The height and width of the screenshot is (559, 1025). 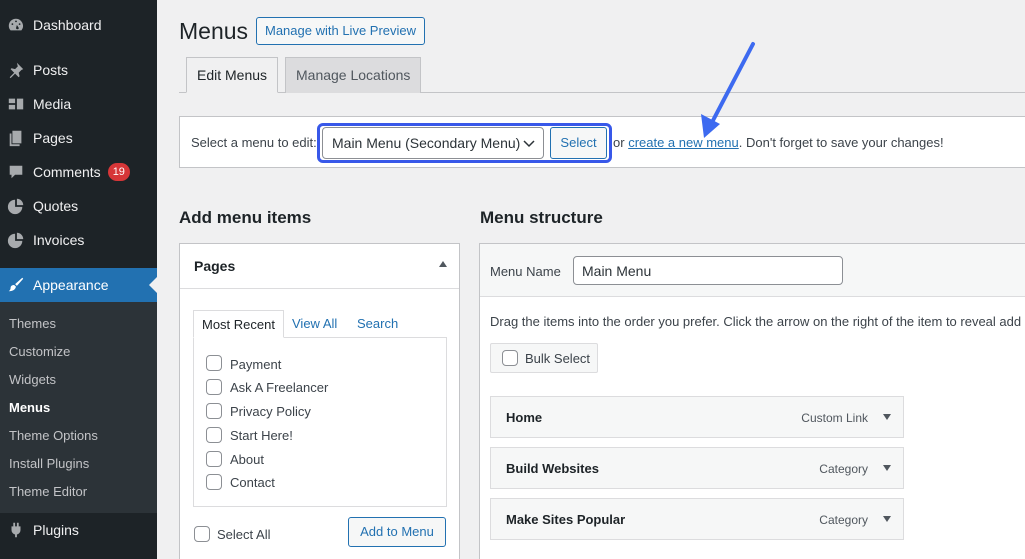 What do you see at coordinates (202, 534) in the screenshot?
I see `select-all-checkbox` at bounding box center [202, 534].